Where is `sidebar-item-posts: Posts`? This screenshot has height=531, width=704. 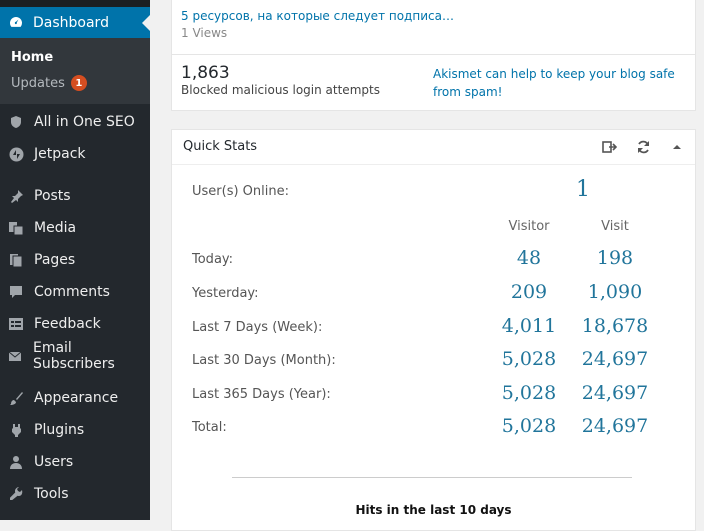 sidebar-item-posts: Posts is located at coordinates (75, 196).